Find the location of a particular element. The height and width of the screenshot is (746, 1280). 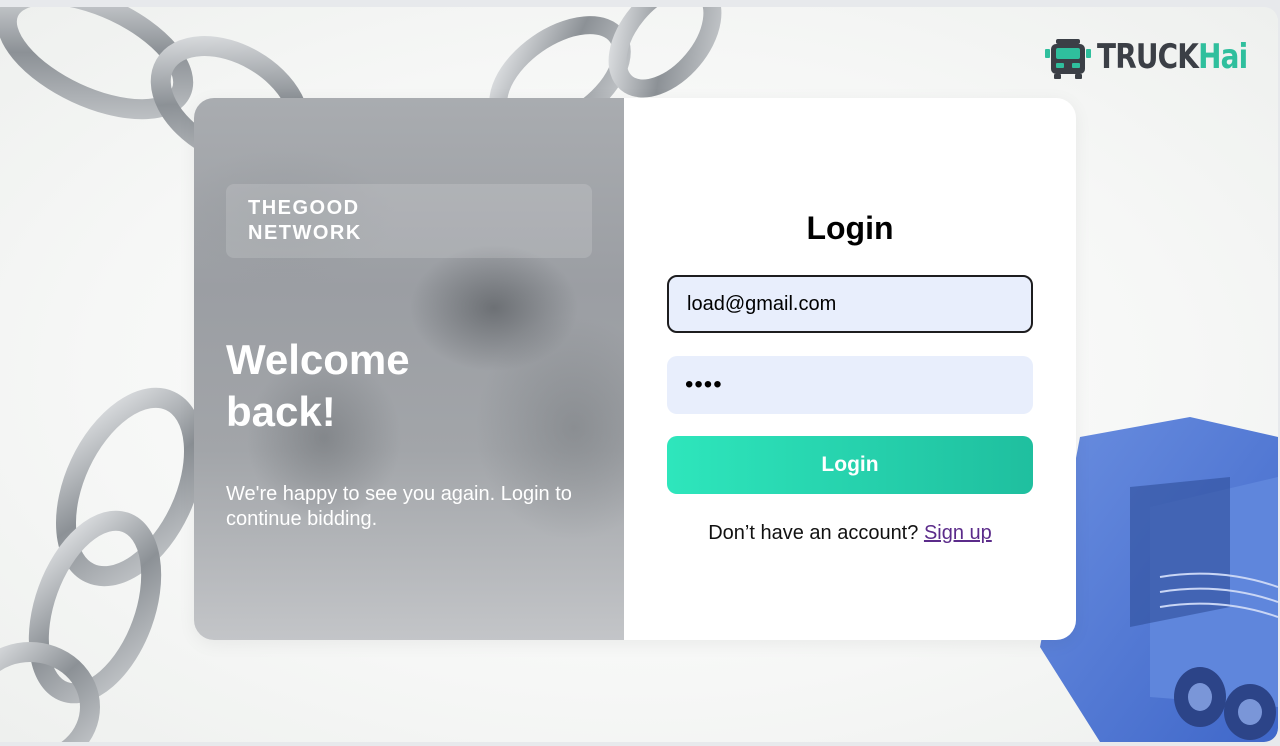

signup-link: Sign up is located at coordinates (958, 533).